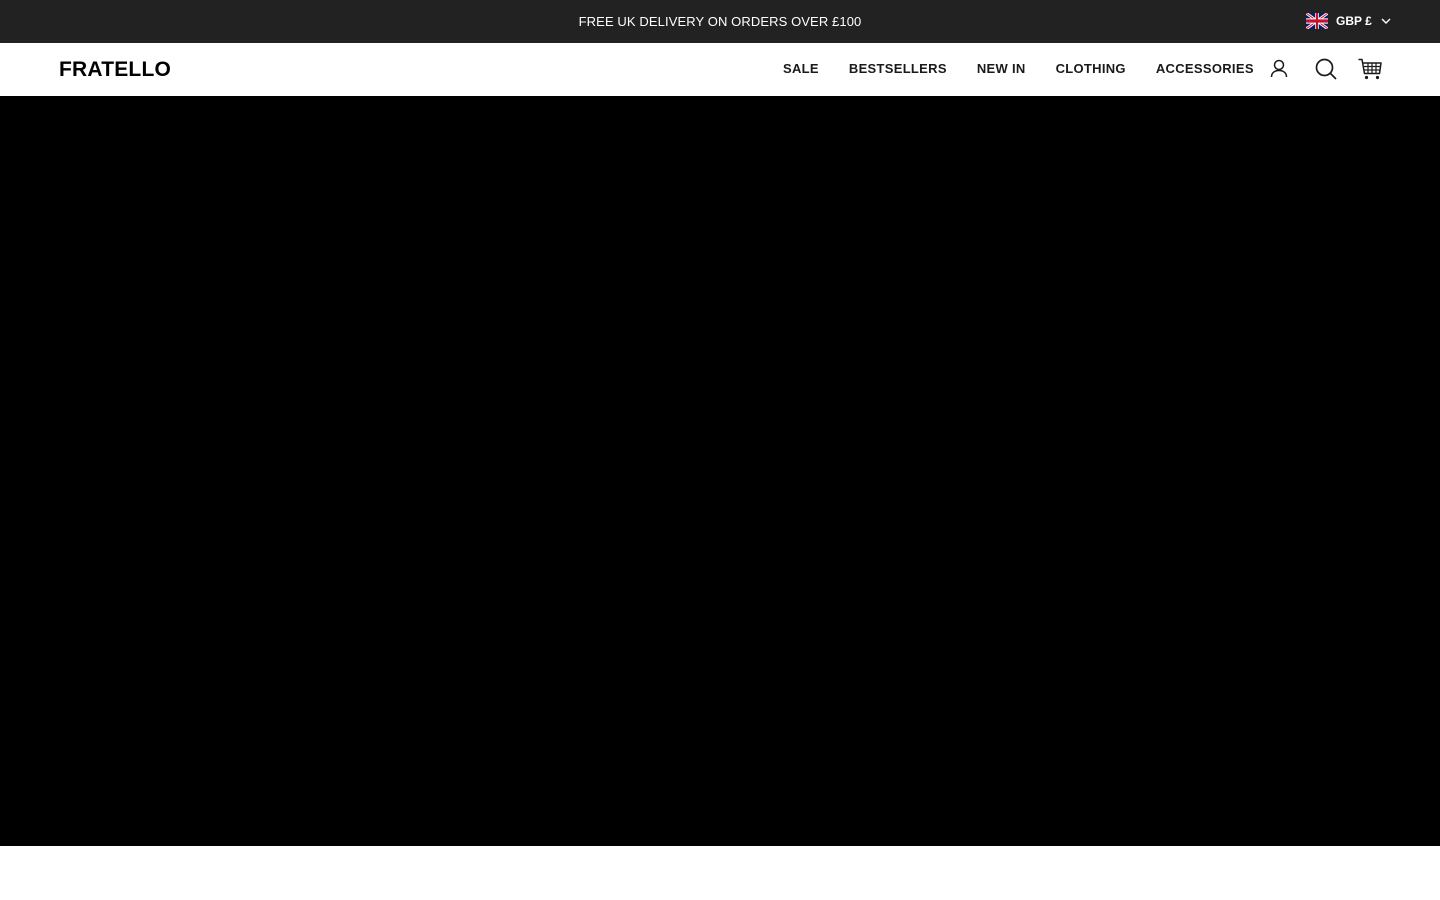  Describe the element at coordinates (1386, 21) in the screenshot. I see `chevron-down-icon` at that location.